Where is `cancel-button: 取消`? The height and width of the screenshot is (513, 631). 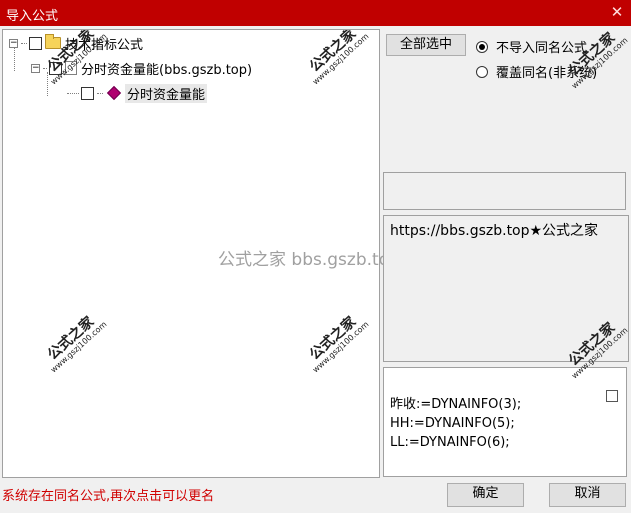 cancel-button: 取消 is located at coordinates (587, 495).